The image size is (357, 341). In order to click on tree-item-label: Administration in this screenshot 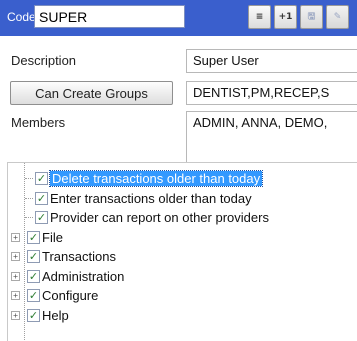, I will do `click(83, 276)`.